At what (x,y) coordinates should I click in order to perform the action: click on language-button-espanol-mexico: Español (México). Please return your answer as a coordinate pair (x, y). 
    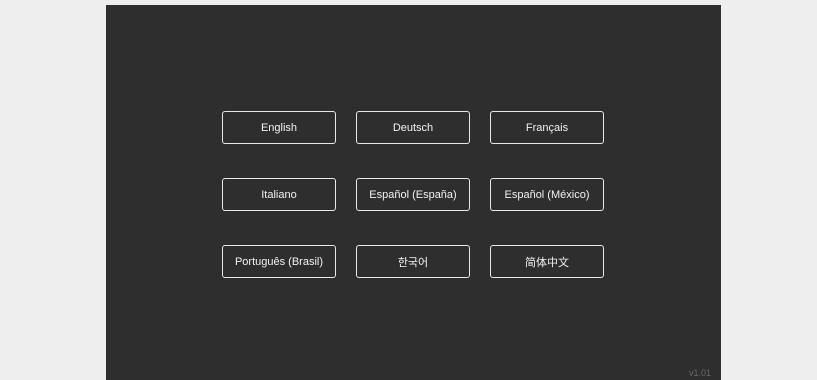
    Looking at the image, I should click on (547, 194).